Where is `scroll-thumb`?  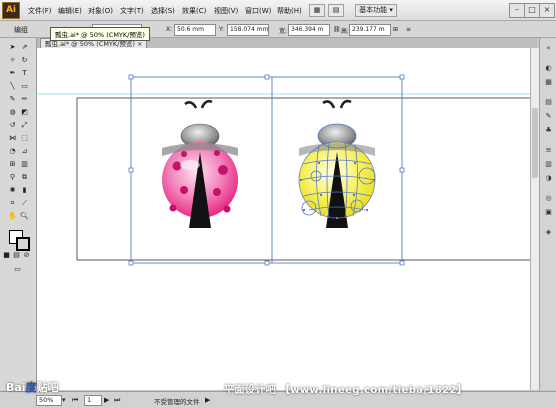
scroll-thumb is located at coordinates (535, 143).